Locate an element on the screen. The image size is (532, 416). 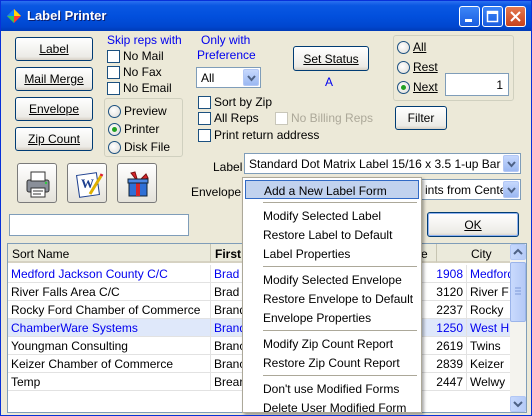
set-status-button: Set Status is located at coordinates (331, 58).